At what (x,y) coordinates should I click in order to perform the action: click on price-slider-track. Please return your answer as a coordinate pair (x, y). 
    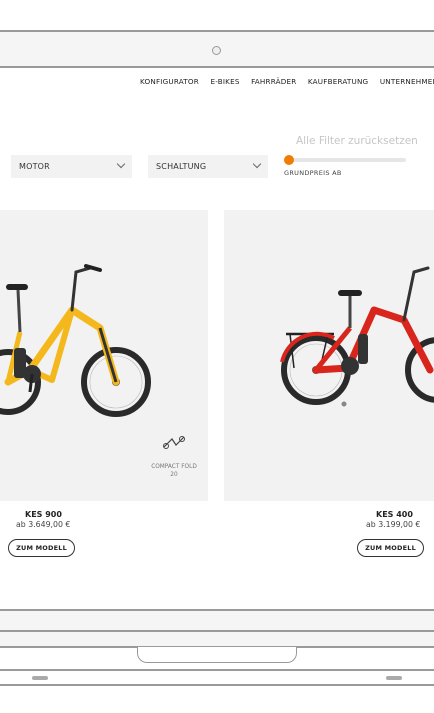
    Looking at the image, I should click on (348, 160).